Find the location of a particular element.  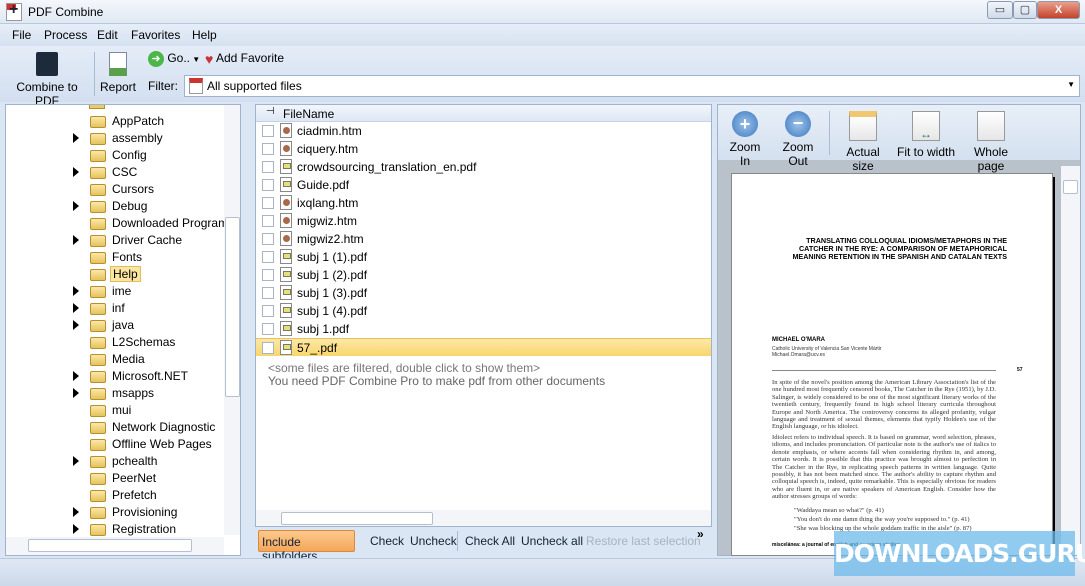

maximize-button: ▢ is located at coordinates (1025, 10).